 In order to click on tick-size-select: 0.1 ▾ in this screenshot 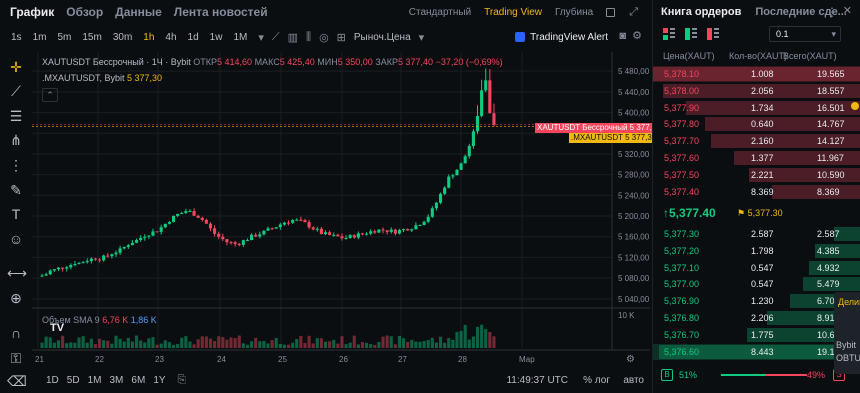, I will do `click(805, 34)`.